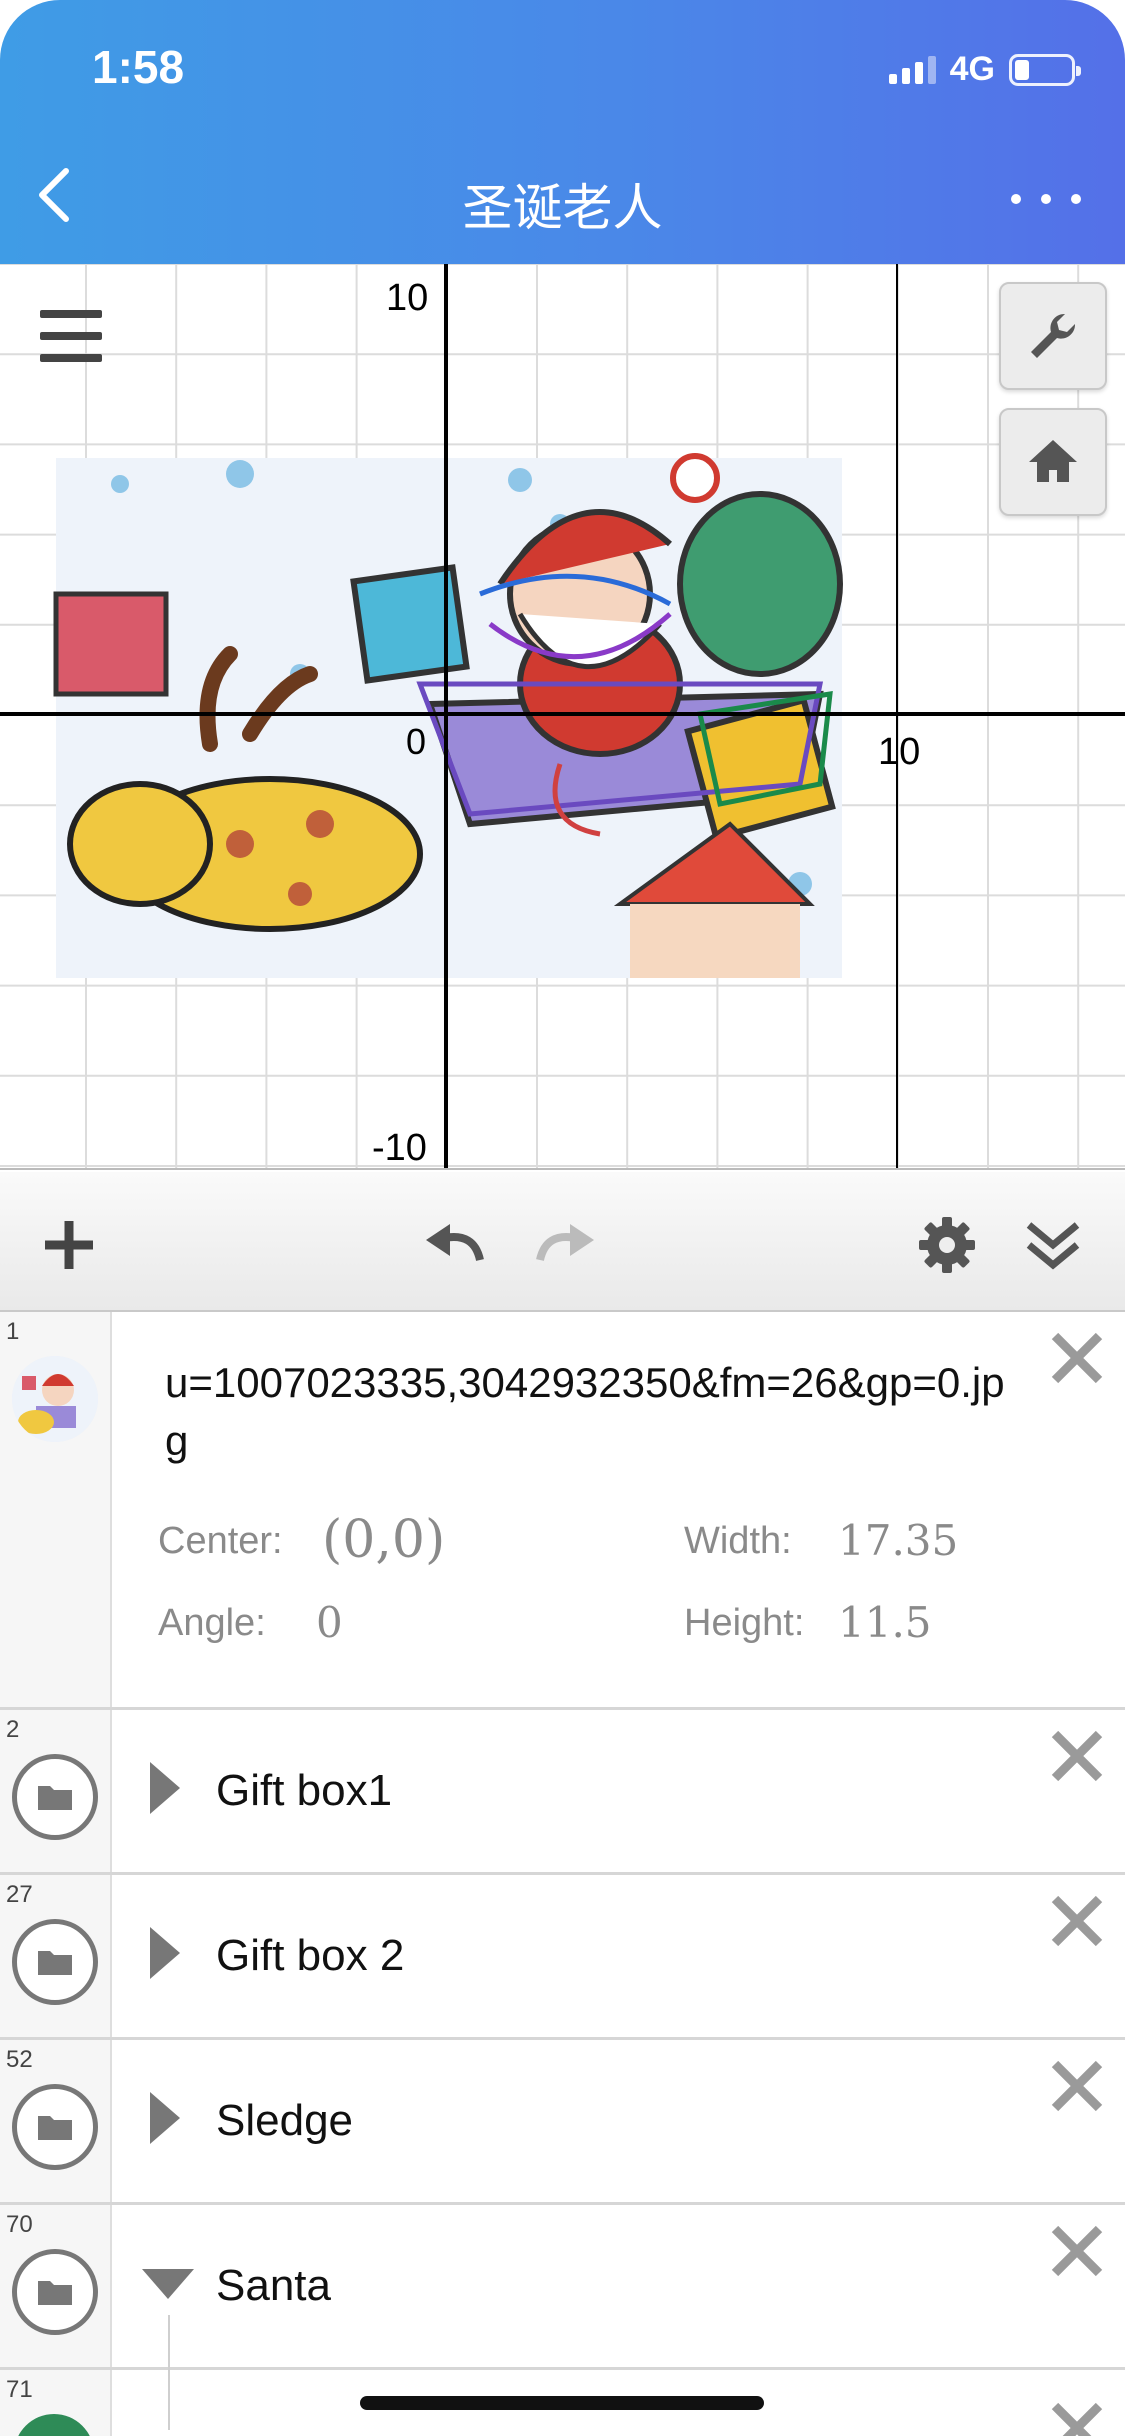 The height and width of the screenshot is (2436, 1125). I want to click on wrench-icon, so click(1053, 335).